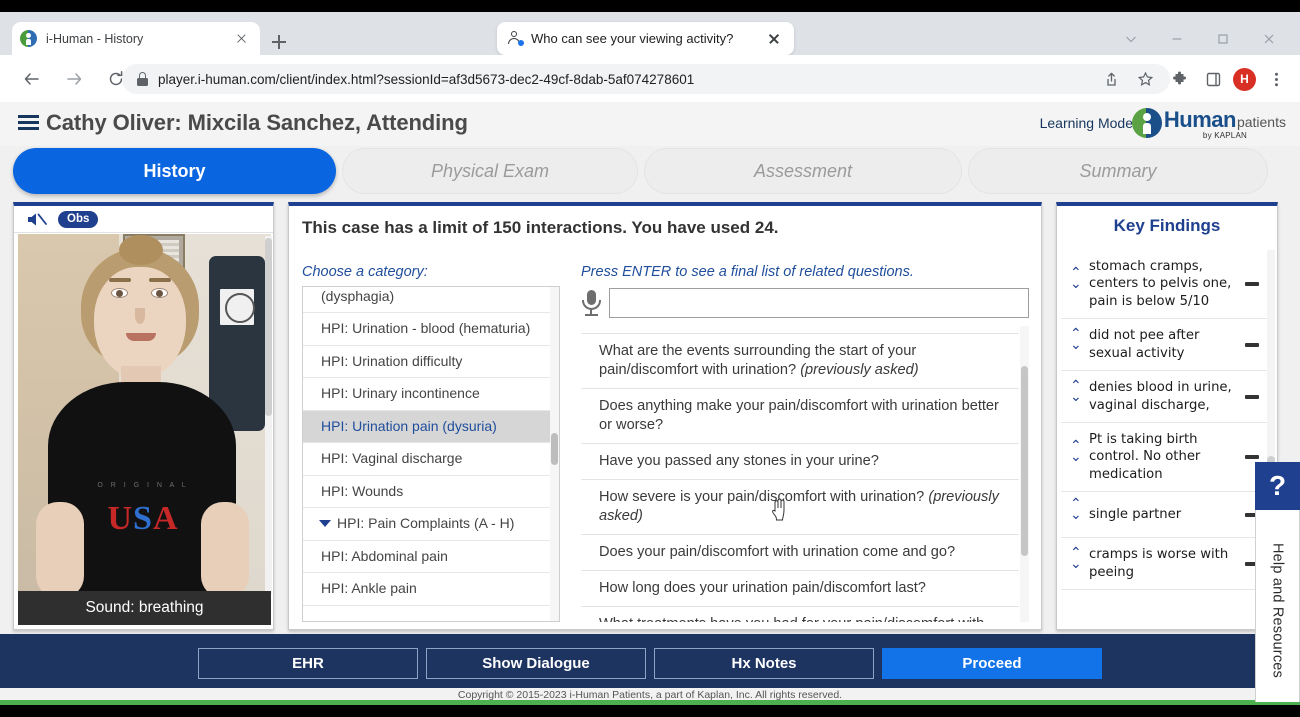 This screenshot has height=717, width=1300. What do you see at coordinates (490, 171) in the screenshot?
I see `tab-physical-exam: Physical Exam` at bounding box center [490, 171].